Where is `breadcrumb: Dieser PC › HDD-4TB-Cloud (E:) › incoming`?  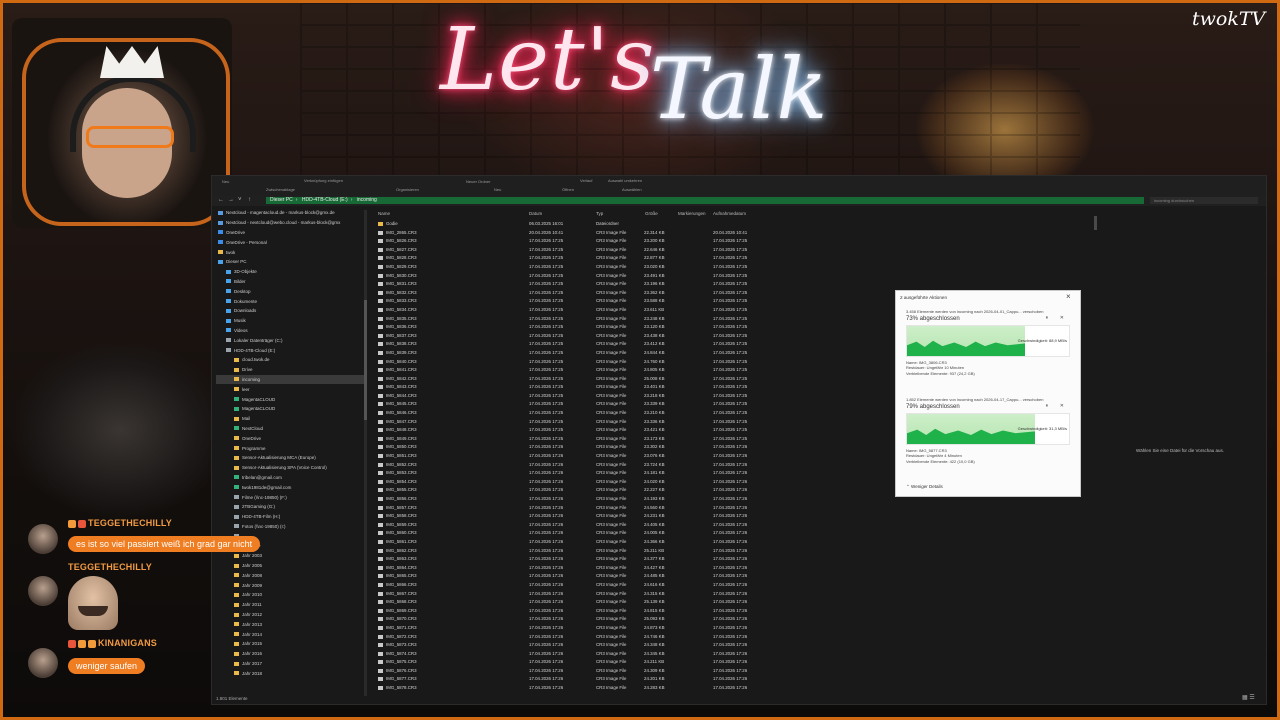
breadcrumb: Dieser PC › HDD-4TB-Cloud (E:) › incoming is located at coordinates (705, 200).